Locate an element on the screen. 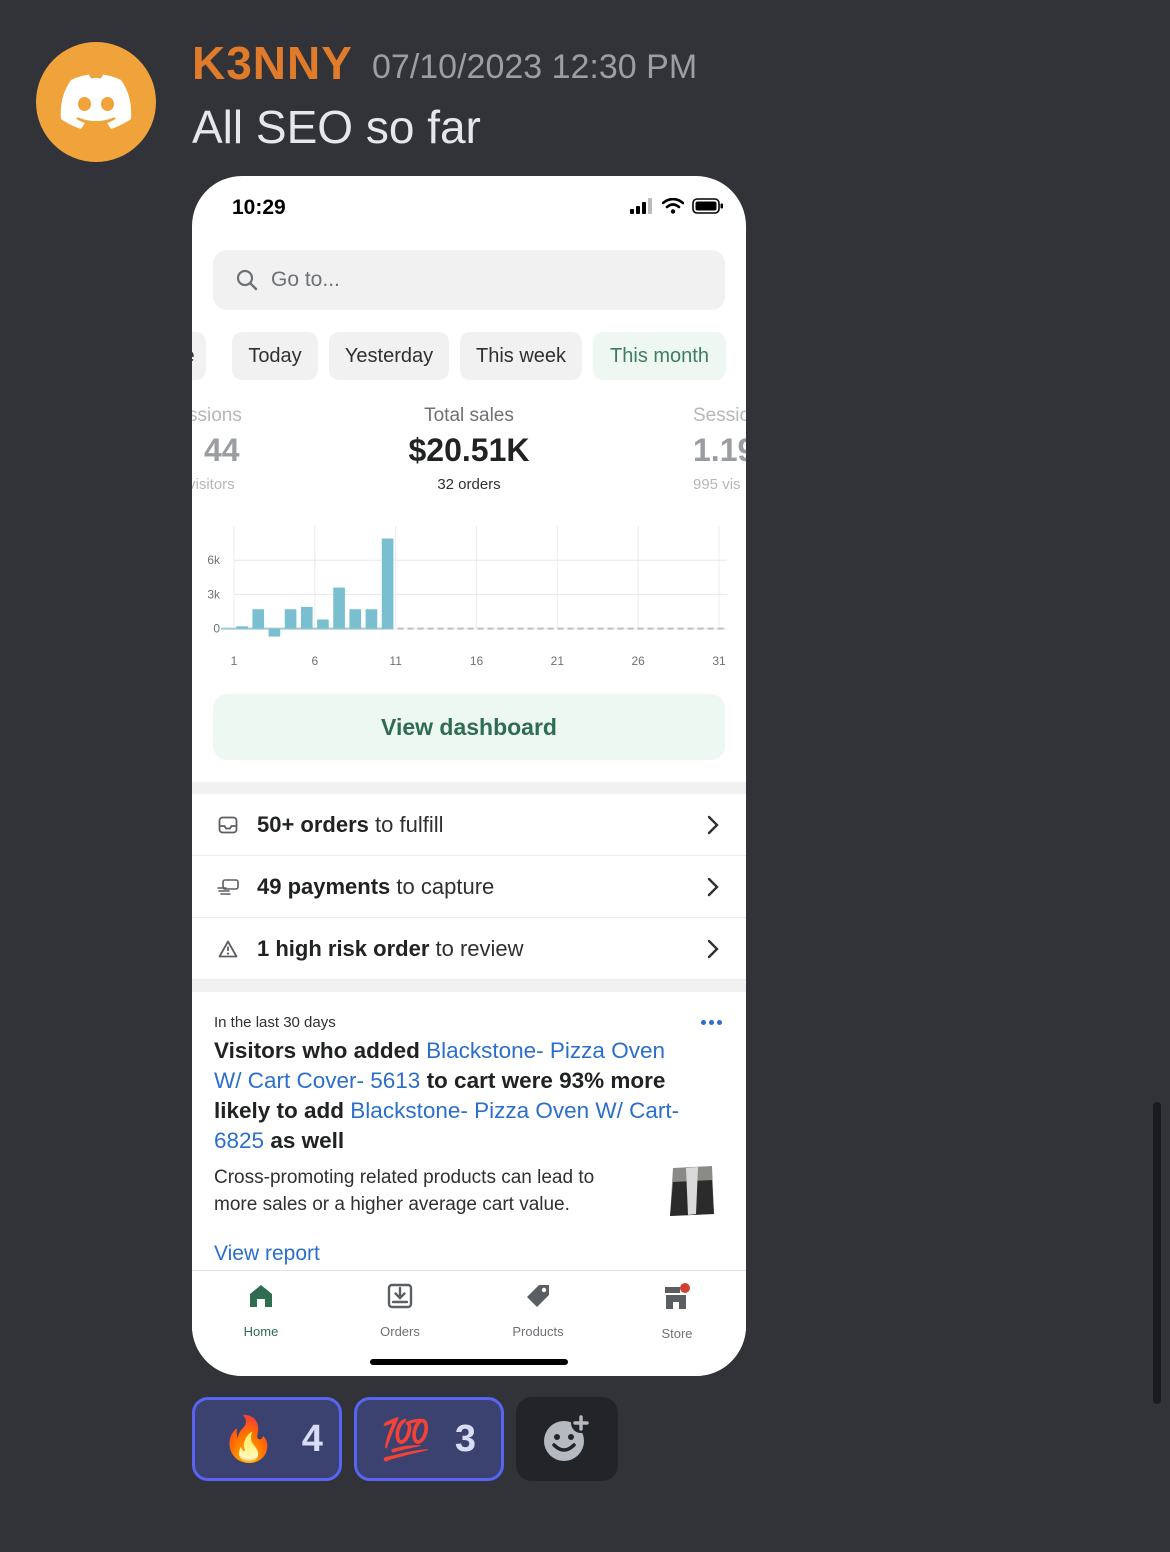  add-reaction-icon is located at coordinates (567, 1437).